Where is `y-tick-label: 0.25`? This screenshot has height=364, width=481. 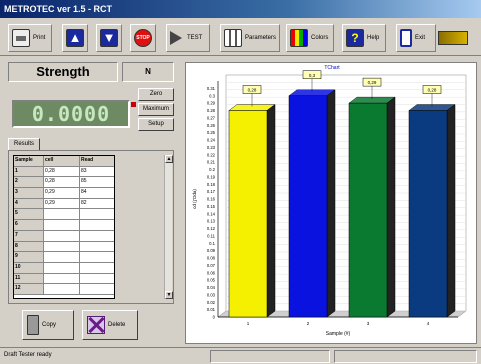
y-tick-label: 0.25 is located at coordinates (211, 132).